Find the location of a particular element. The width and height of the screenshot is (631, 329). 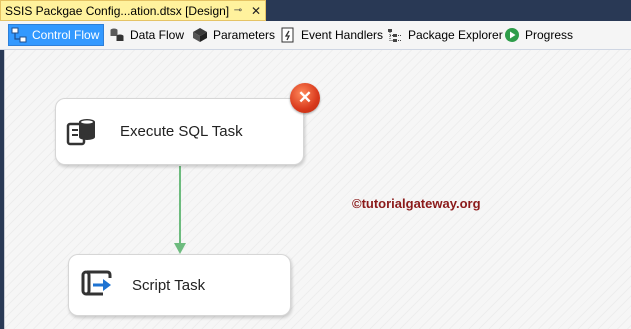

execute-sql-task: Execute SQL Task is located at coordinates (179, 131).